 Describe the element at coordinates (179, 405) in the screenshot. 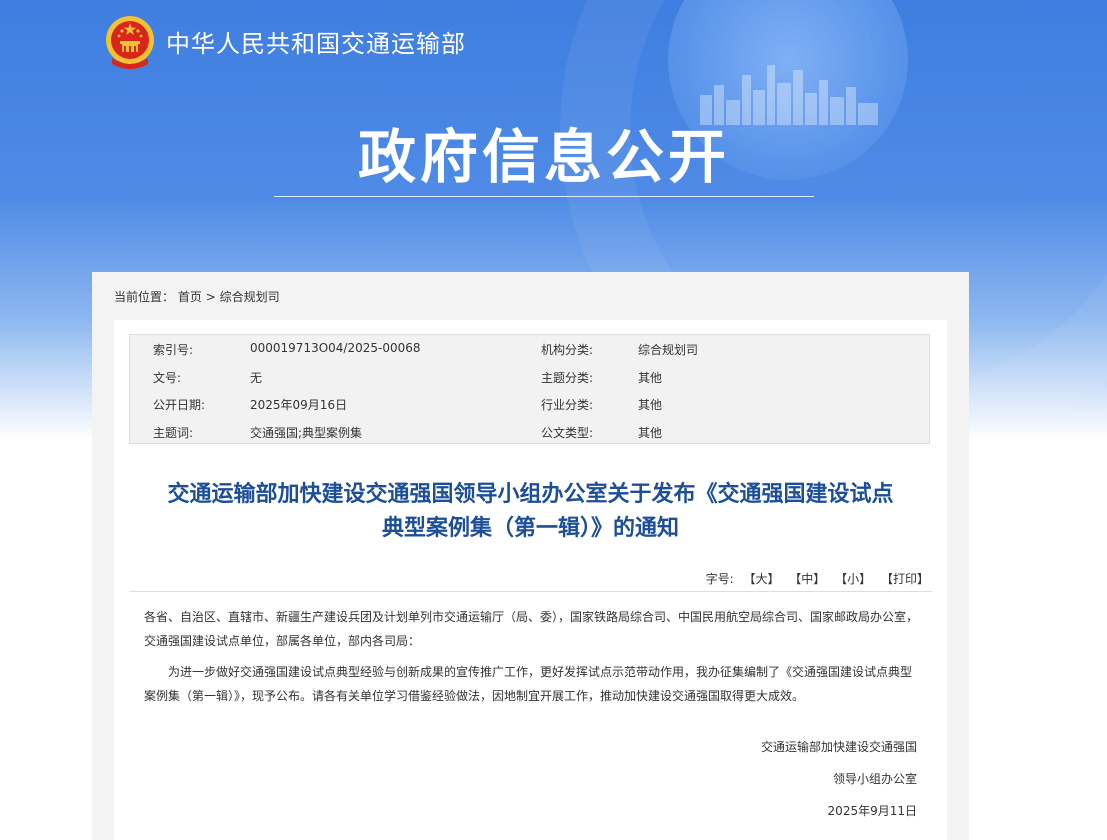

I see `date-label: 公开日期:` at that location.